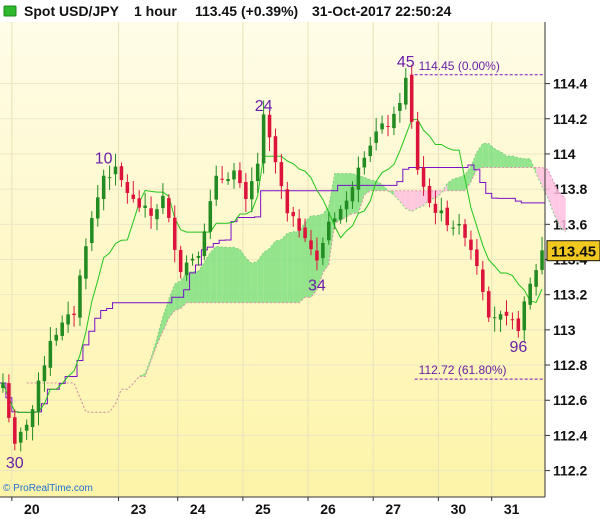 This screenshot has height=519, width=600. What do you see at coordinates (570, 84) in the screenshot?
I see `y-tick-label: 114.4` at bounding box center [570, 84].